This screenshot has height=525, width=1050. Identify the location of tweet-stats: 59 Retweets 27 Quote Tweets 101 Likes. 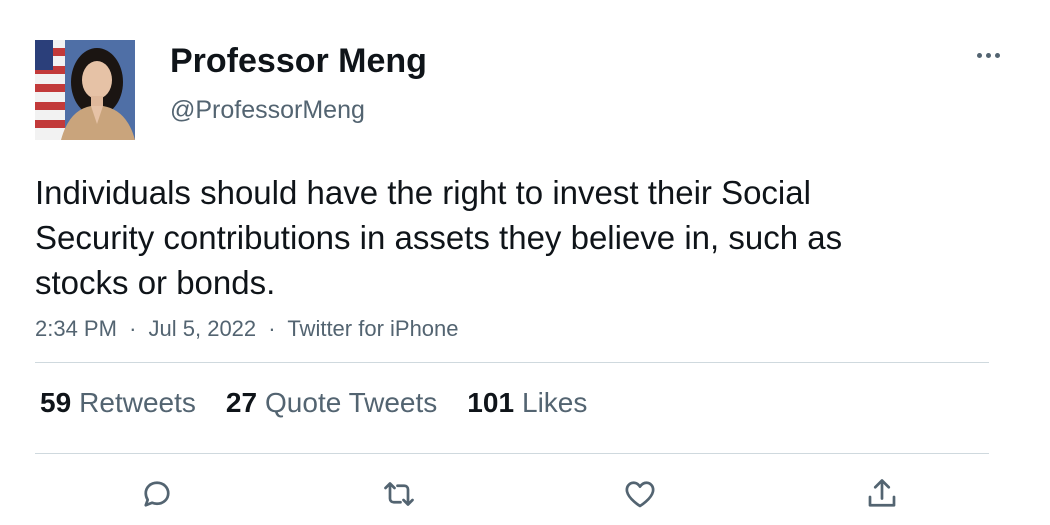
(328, 403).